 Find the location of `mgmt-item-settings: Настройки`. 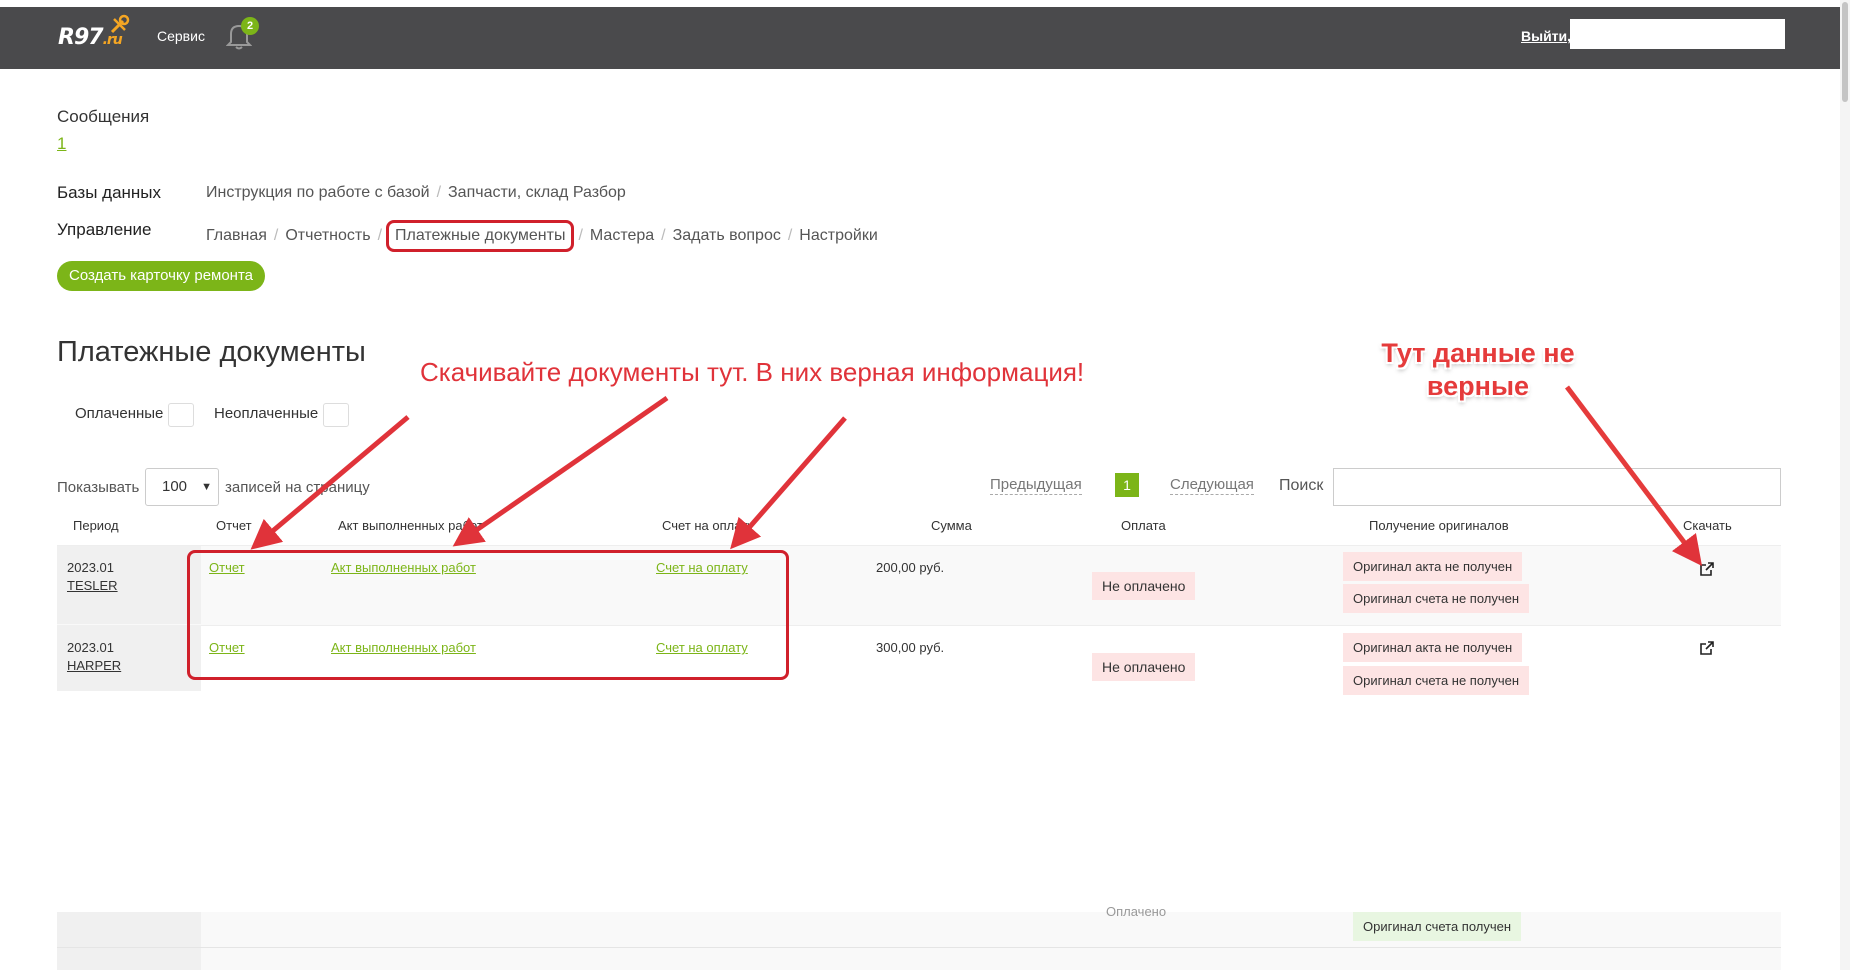

mgmt-item-settings: Настройки is located at coordinates (838, 235).